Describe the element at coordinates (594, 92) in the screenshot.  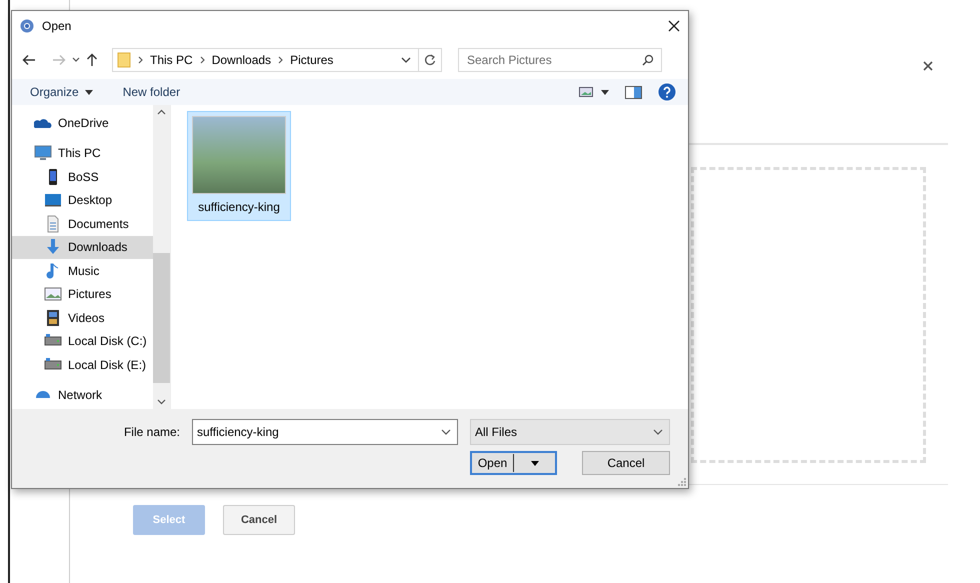
I see `view-options-icon` at that location.